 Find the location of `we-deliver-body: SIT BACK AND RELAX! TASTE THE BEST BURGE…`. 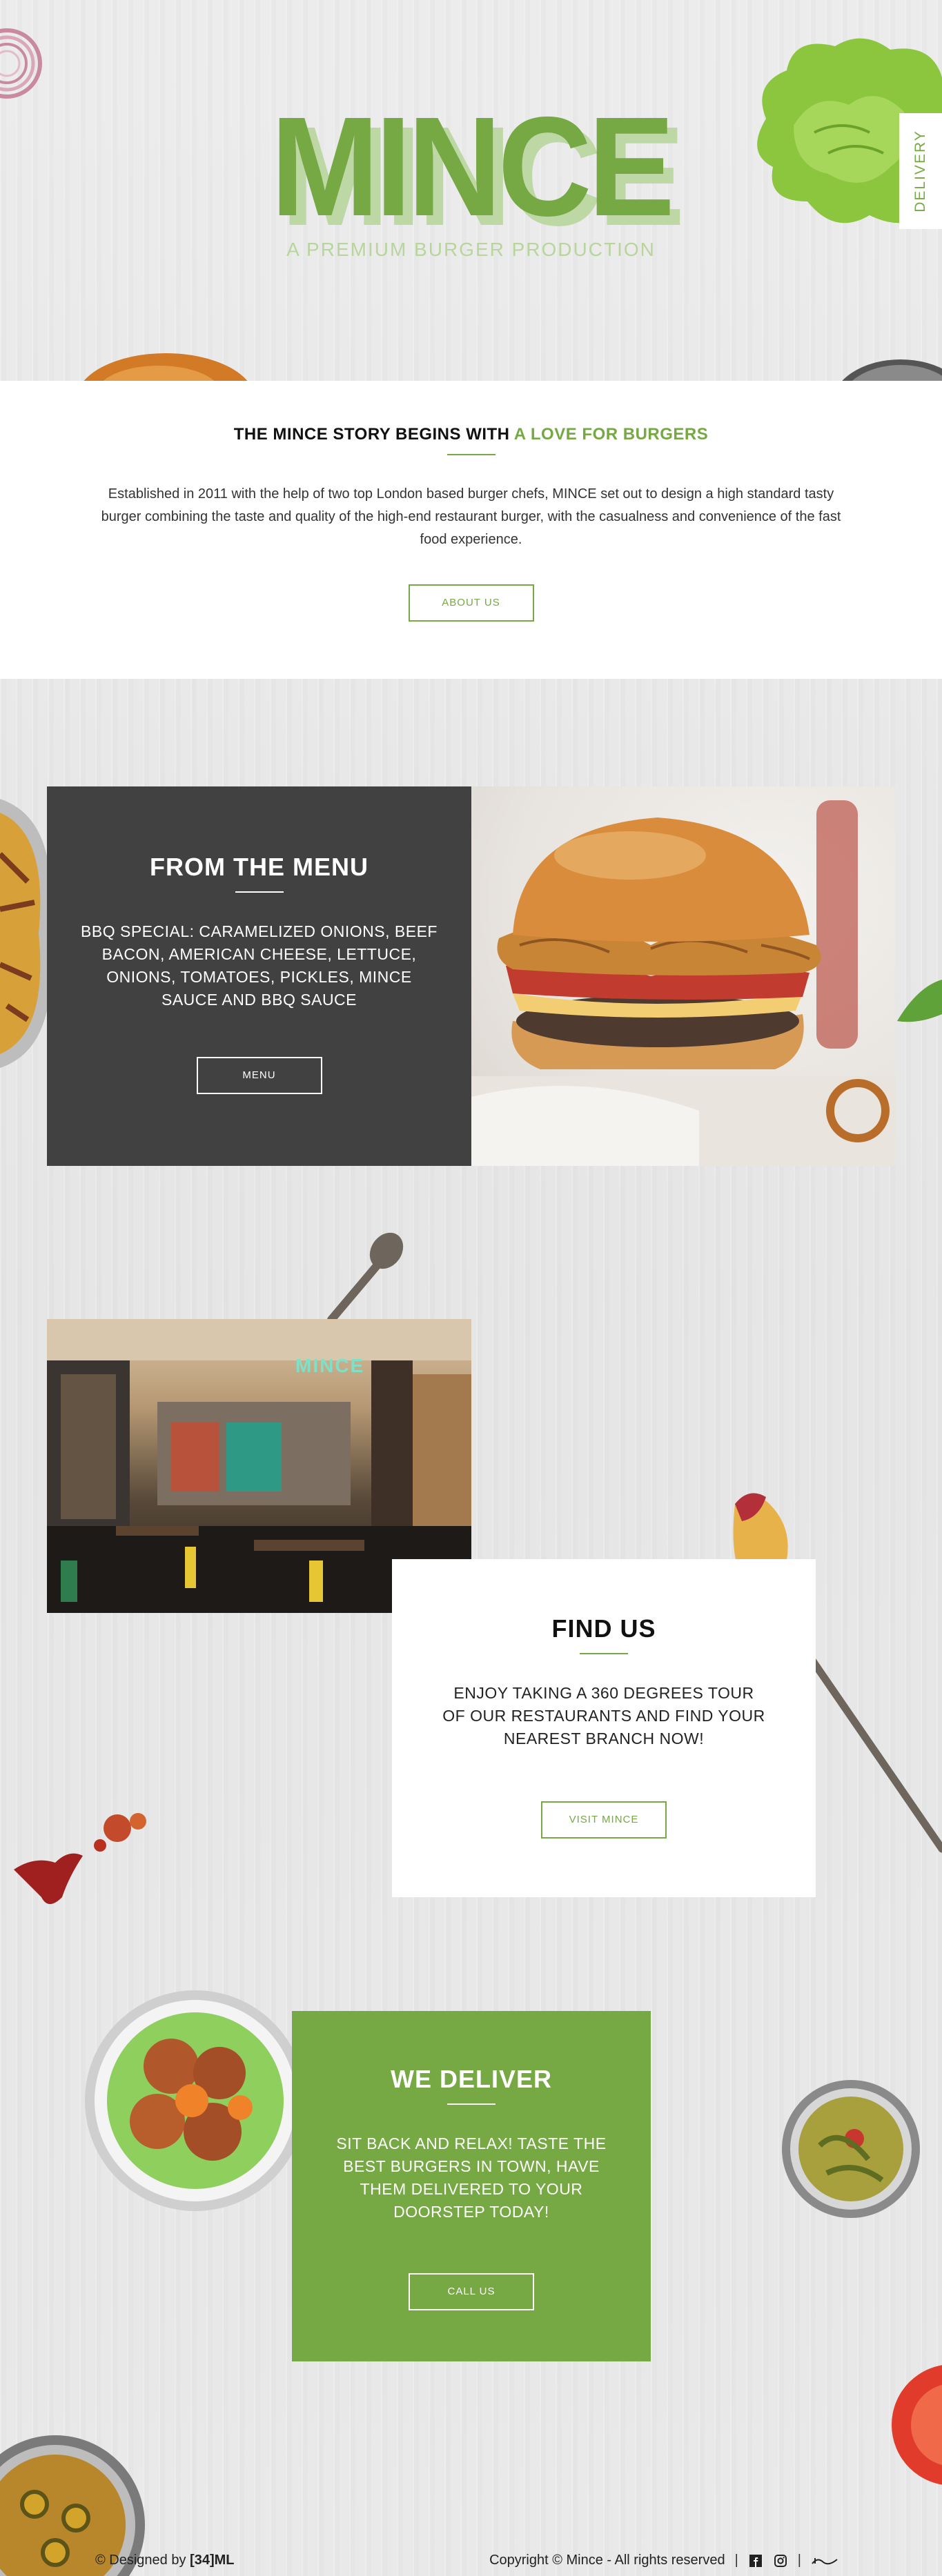

we-deliver-body: SIT BACK AND RELAX! TASTE THE BEST BURGE… is located at coordinates (471, 2177).